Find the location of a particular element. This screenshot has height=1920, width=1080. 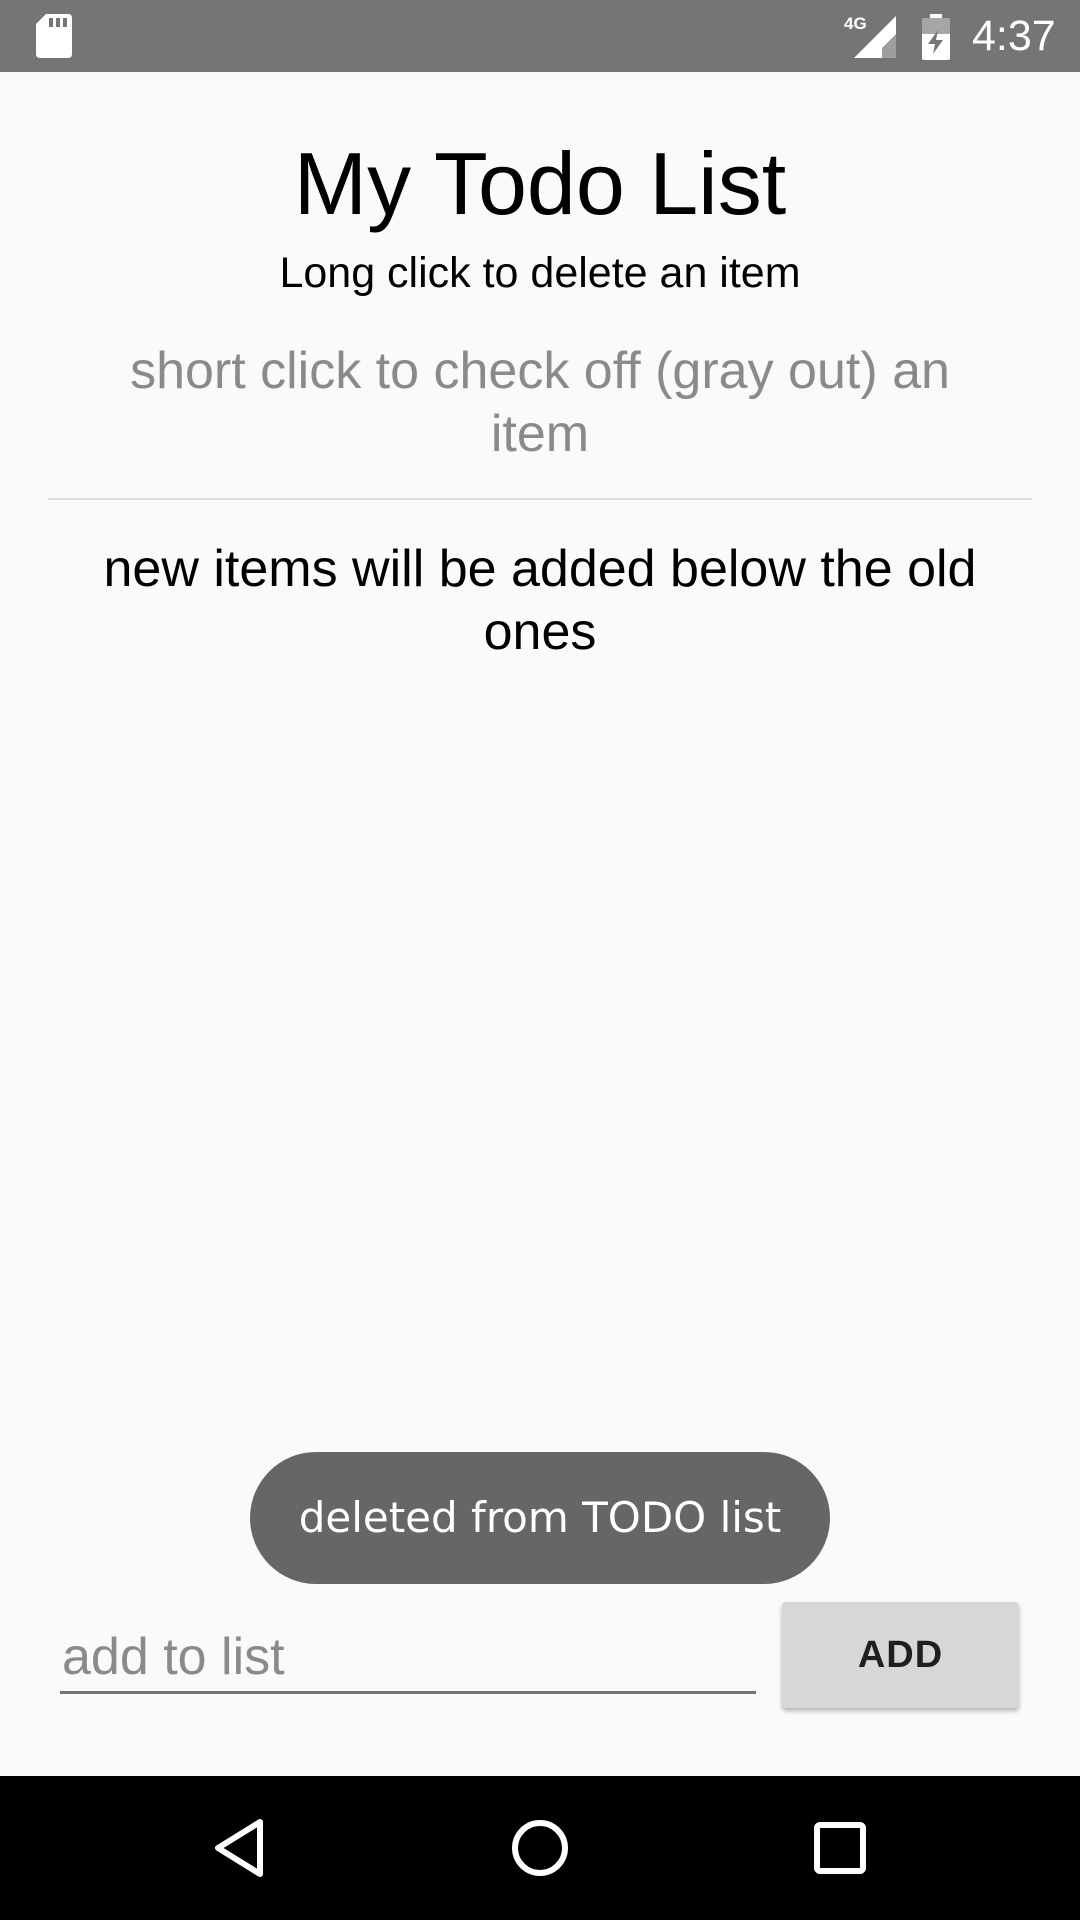

home-icon is located at coordinates (540, 1848).